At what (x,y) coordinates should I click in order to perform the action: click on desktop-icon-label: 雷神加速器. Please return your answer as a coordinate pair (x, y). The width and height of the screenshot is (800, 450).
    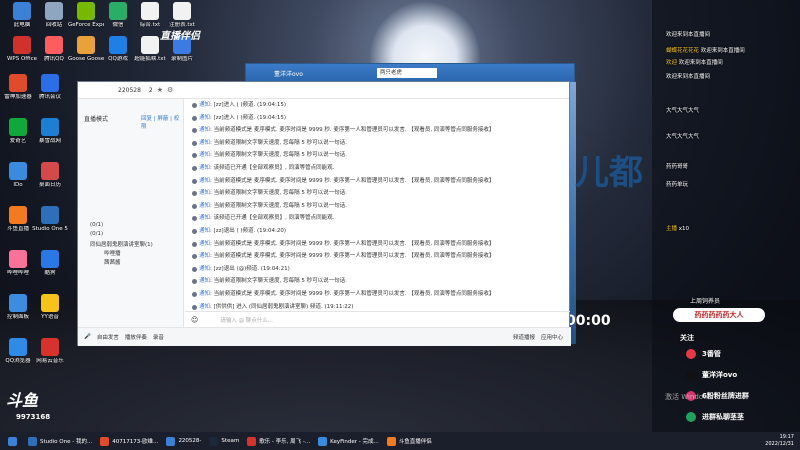
    Looking at the image, I should click on (18, 97).